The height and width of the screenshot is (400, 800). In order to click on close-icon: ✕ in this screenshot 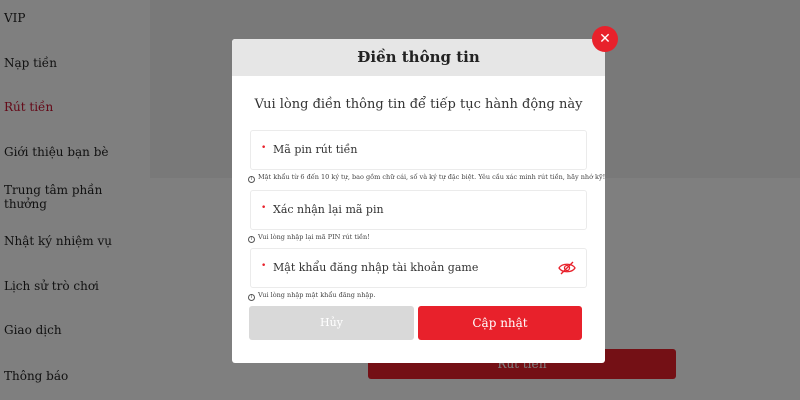, I will do `click(605, 39)`.